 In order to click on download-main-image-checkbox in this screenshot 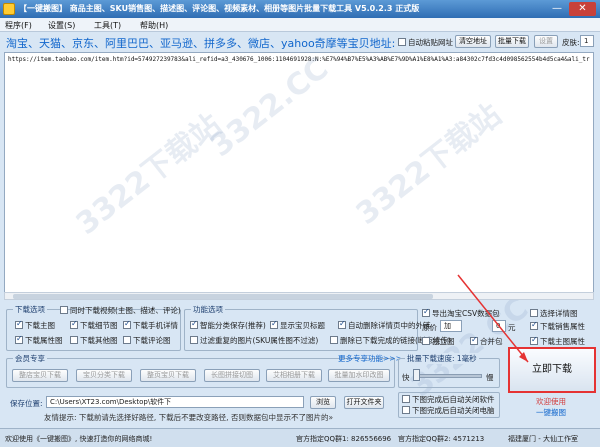, I will do `click(19, 324)`.